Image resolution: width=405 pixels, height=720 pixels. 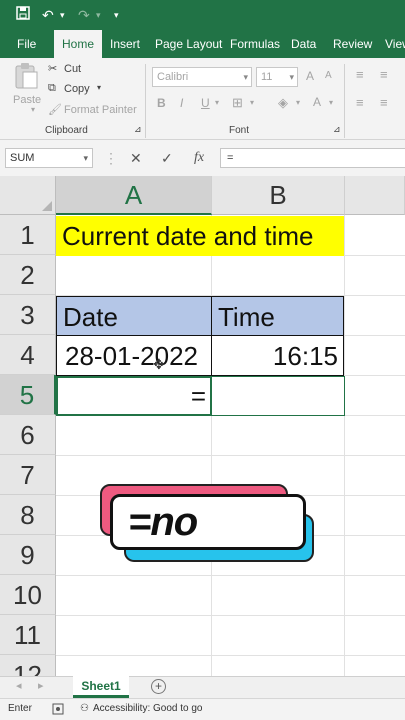 What do you see at coordinates (66, 130) in the screenshot?
I see `clipboard-group-label: Clipboard` at bounding box center [66, 130].